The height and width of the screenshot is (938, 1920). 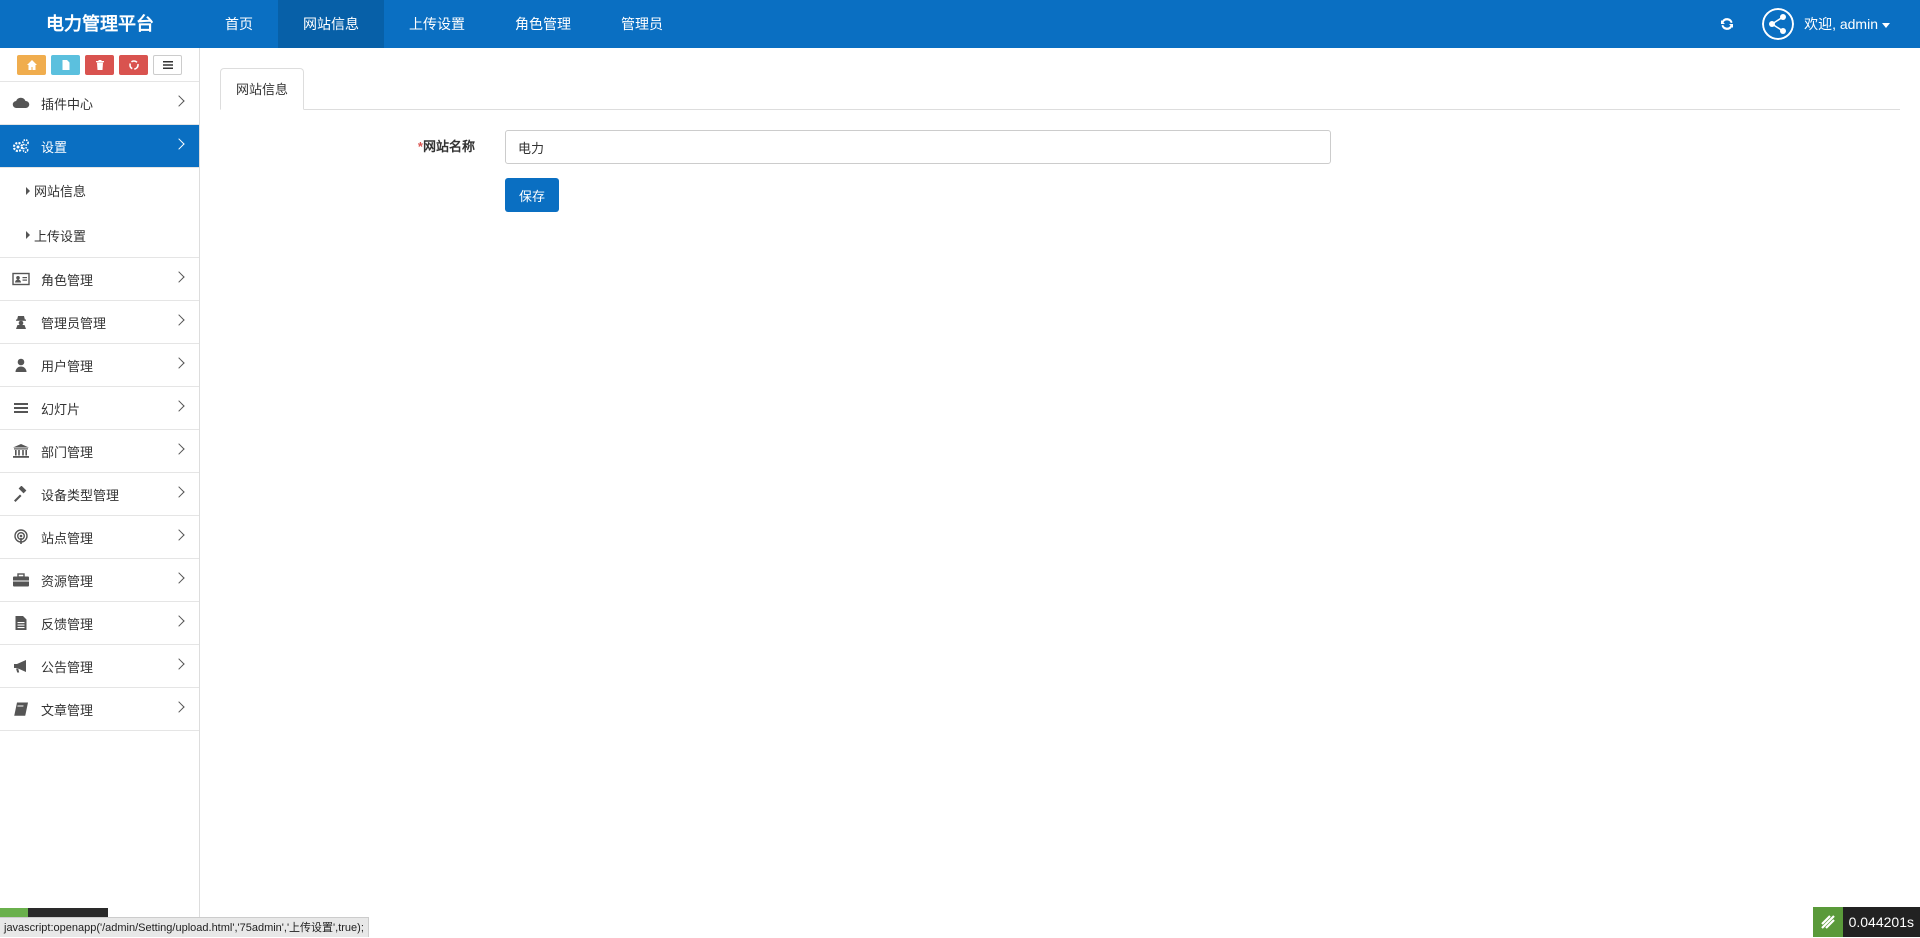 What do you see at coordinates (99, 580) in the screenshot?
I see `sidebar-item-resources: 资源管理` at bounding box center [99, 580].